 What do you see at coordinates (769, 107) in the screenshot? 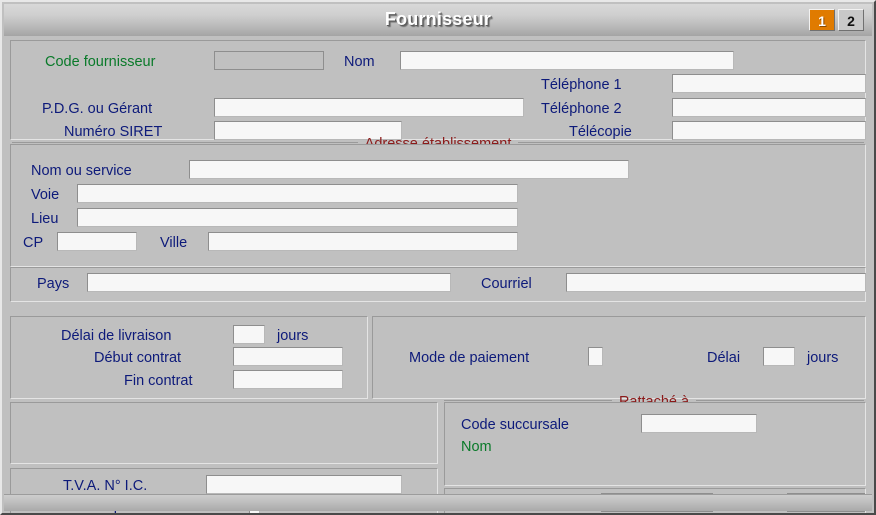
I see `telephone-2-input` at bounding box center [769, 107].